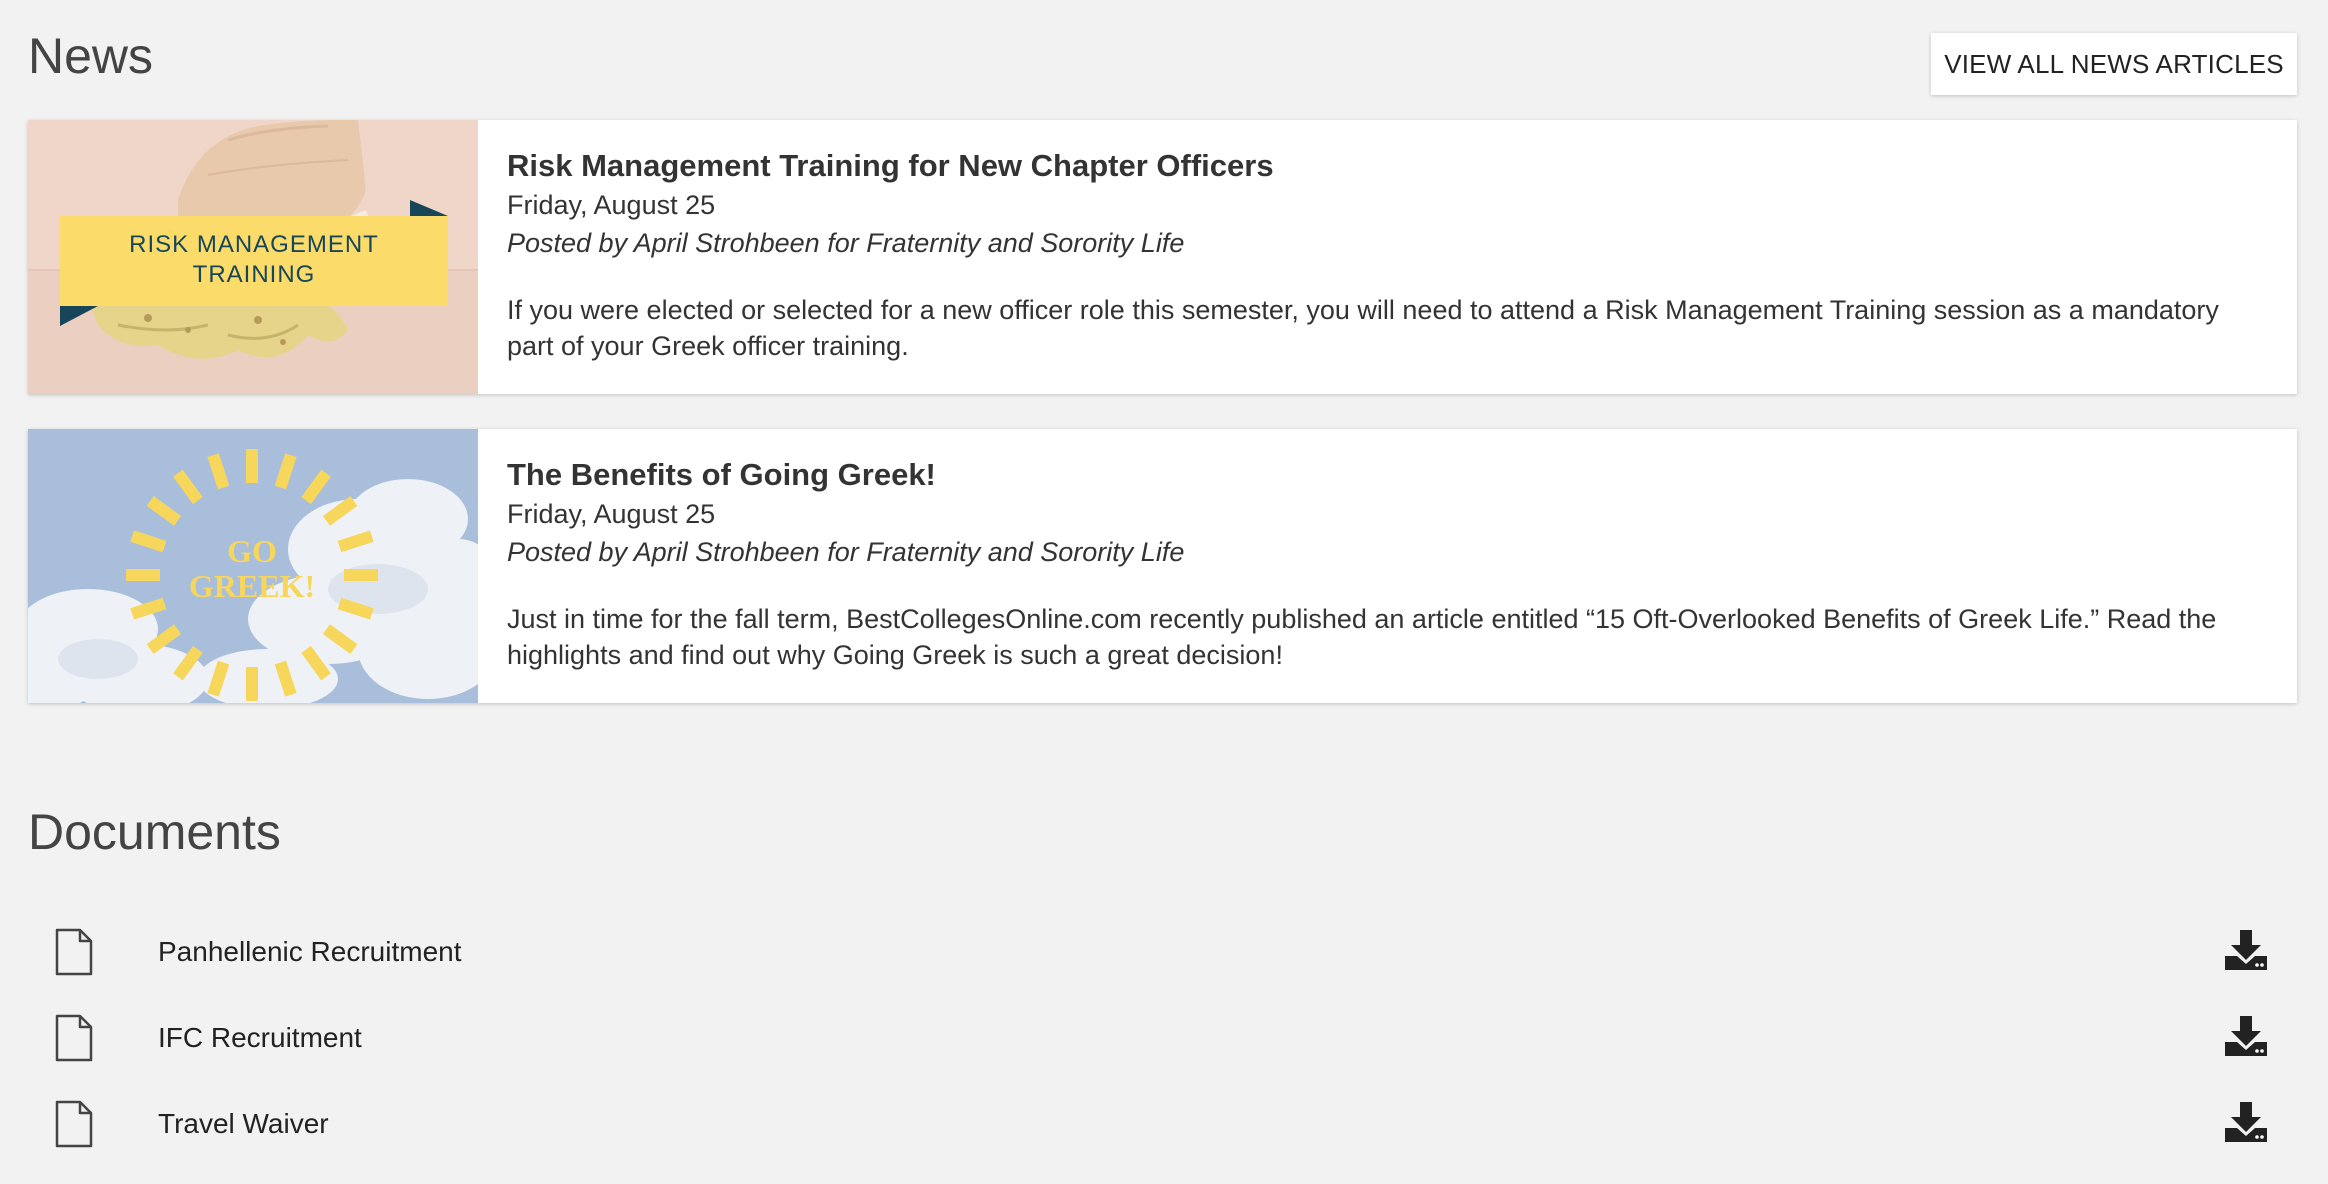  What do you see at coordinates (243, 1124) in the screenshot?
I see `document-name-link: Travel Waiver` at bounding box center [243, 1124].